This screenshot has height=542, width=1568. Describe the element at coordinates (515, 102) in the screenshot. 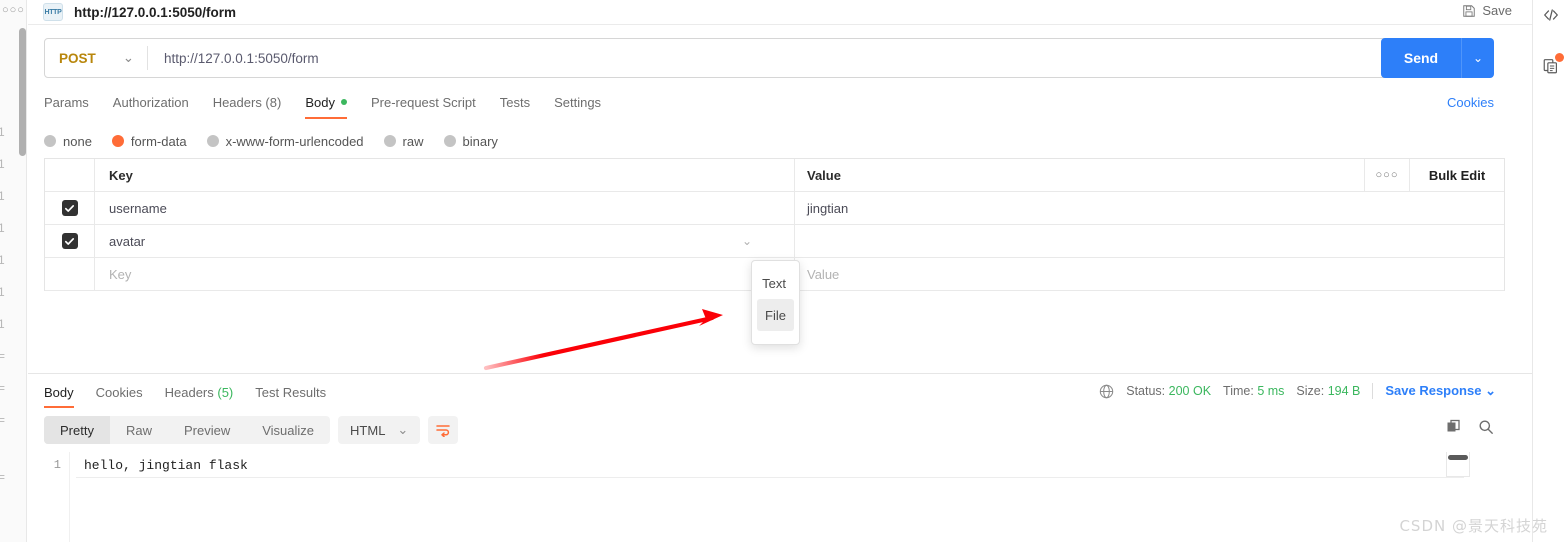

I see `tab-tests-label: Tests` at that location.